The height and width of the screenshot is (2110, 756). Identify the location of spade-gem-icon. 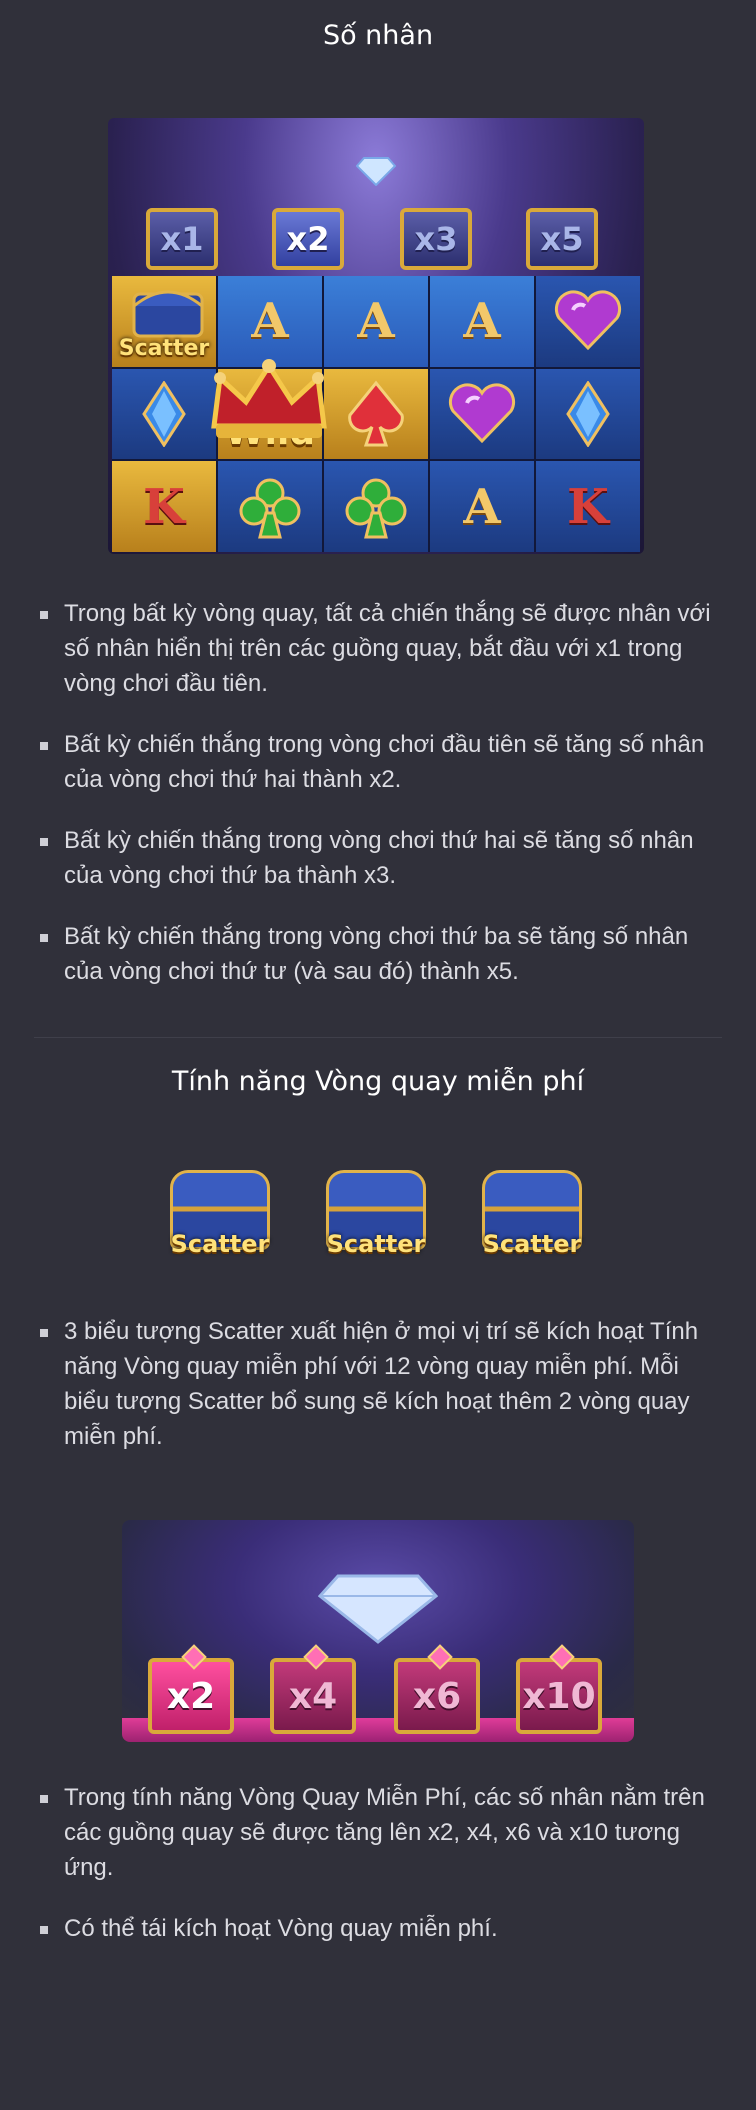
(376, 413).